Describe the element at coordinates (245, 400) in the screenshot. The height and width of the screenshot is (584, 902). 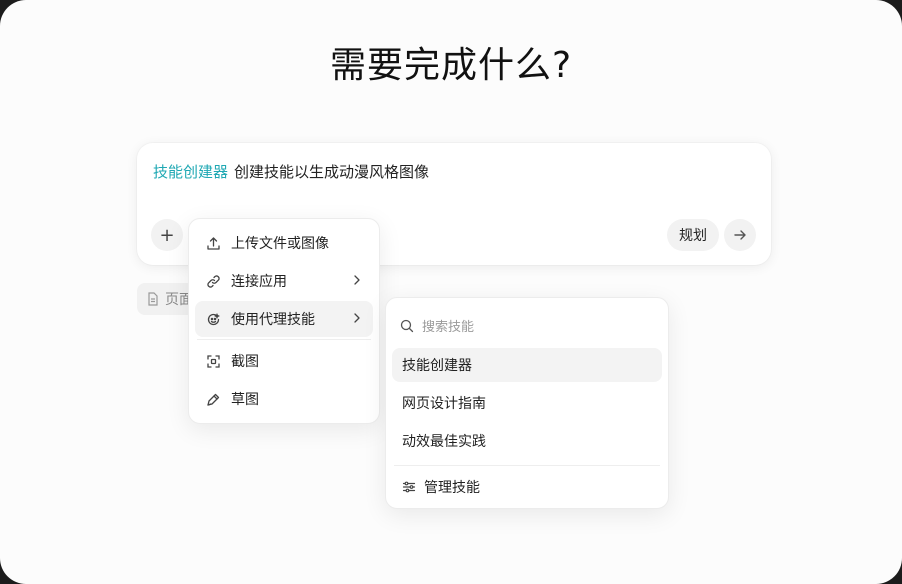
I see `menu-item-label: 草图` at that location.